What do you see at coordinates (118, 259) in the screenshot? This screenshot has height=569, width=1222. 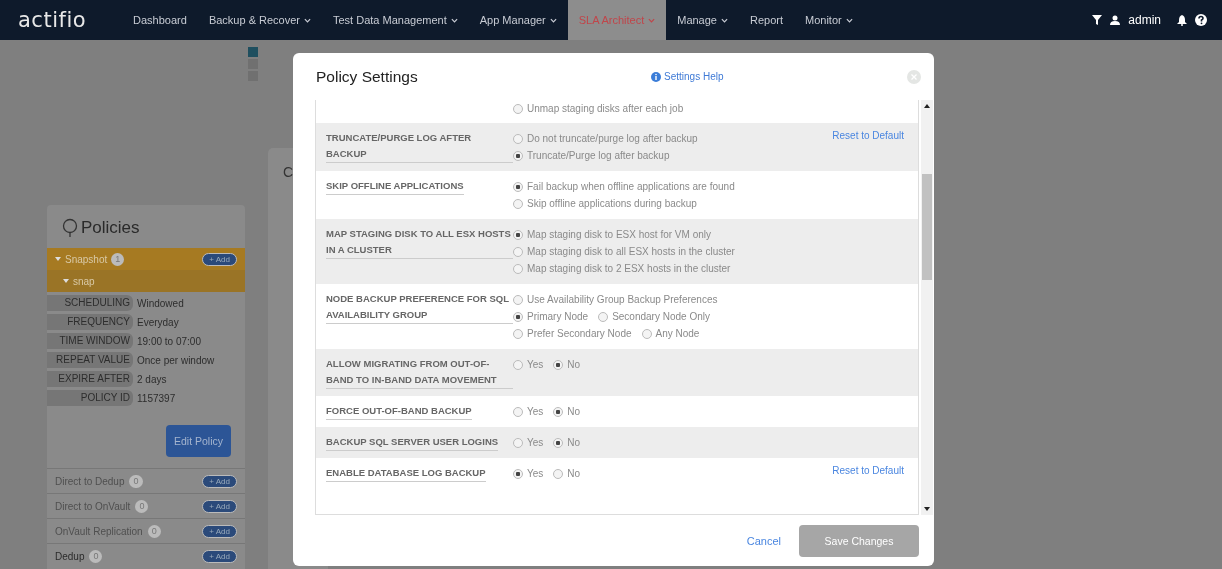 I see `count-badge: 1` at bounding box center [118, 259].